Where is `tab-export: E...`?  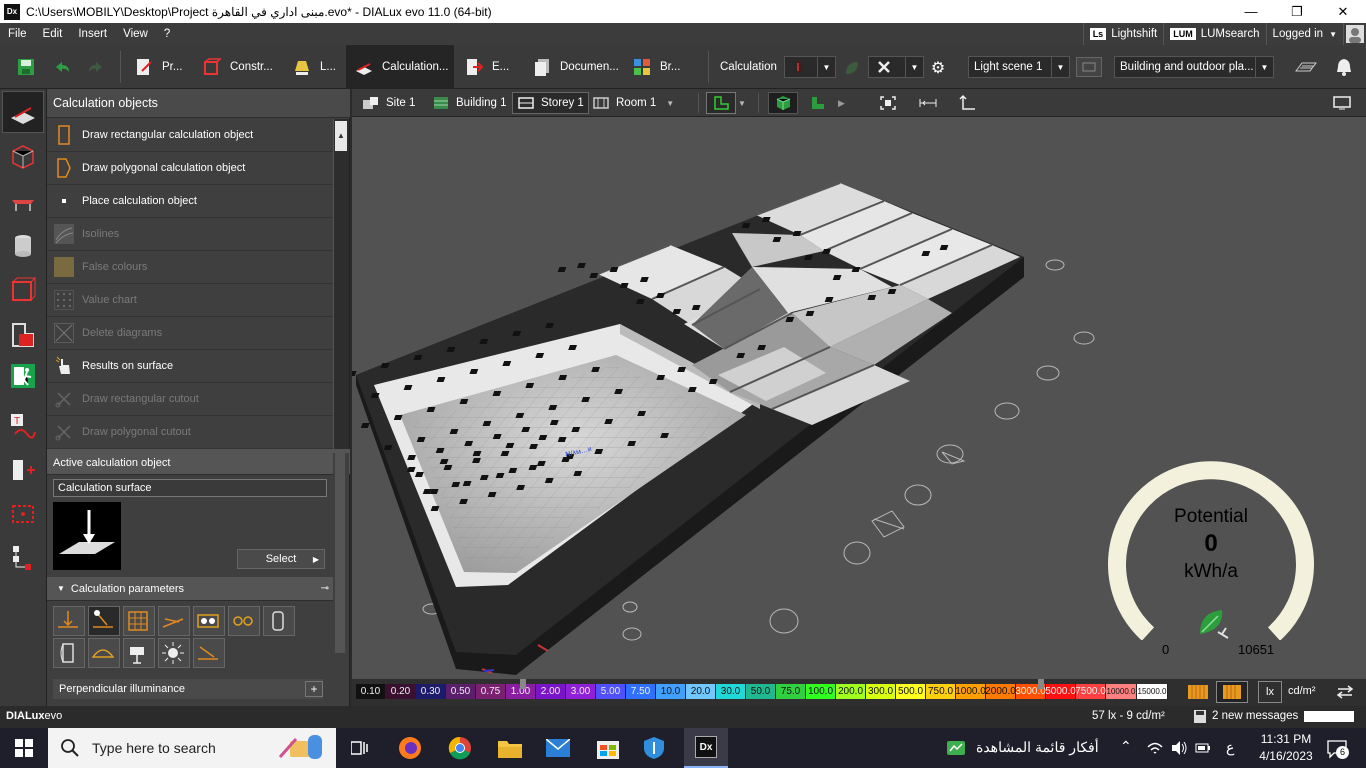 tab-export: E... is located at coordinates (489, 67).